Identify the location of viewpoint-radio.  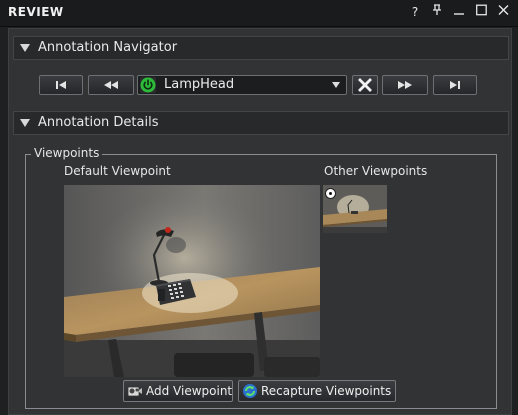
(330, 193).